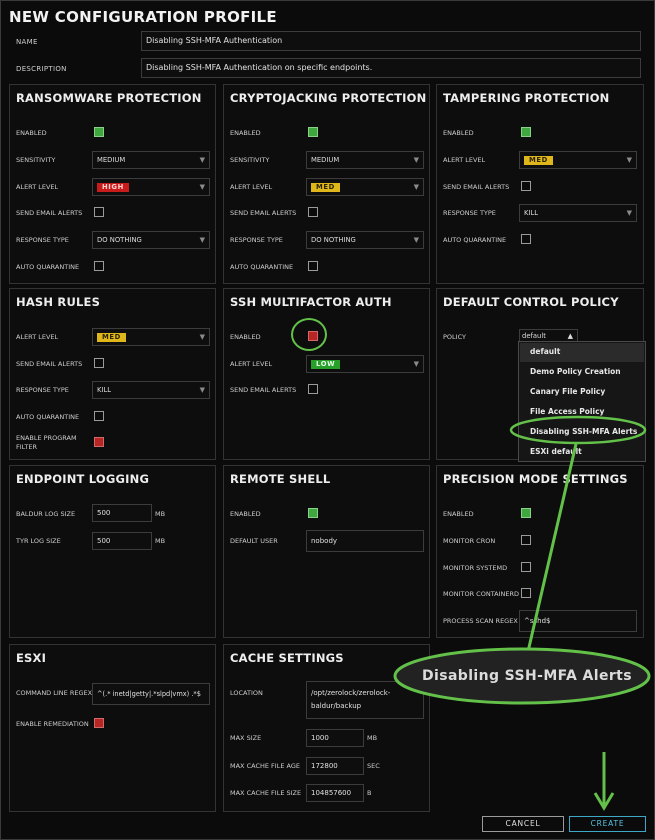  Describe the element at coordinates (527, 676) in the screenshot. I see `zoom-callout-label: Disabling SSH-MFA Alerts` at that location.